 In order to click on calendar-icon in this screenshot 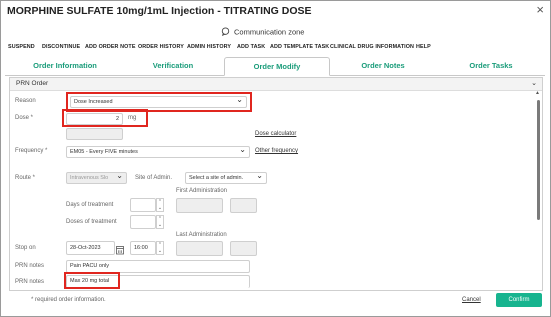, I will do `click(120, 248)`.